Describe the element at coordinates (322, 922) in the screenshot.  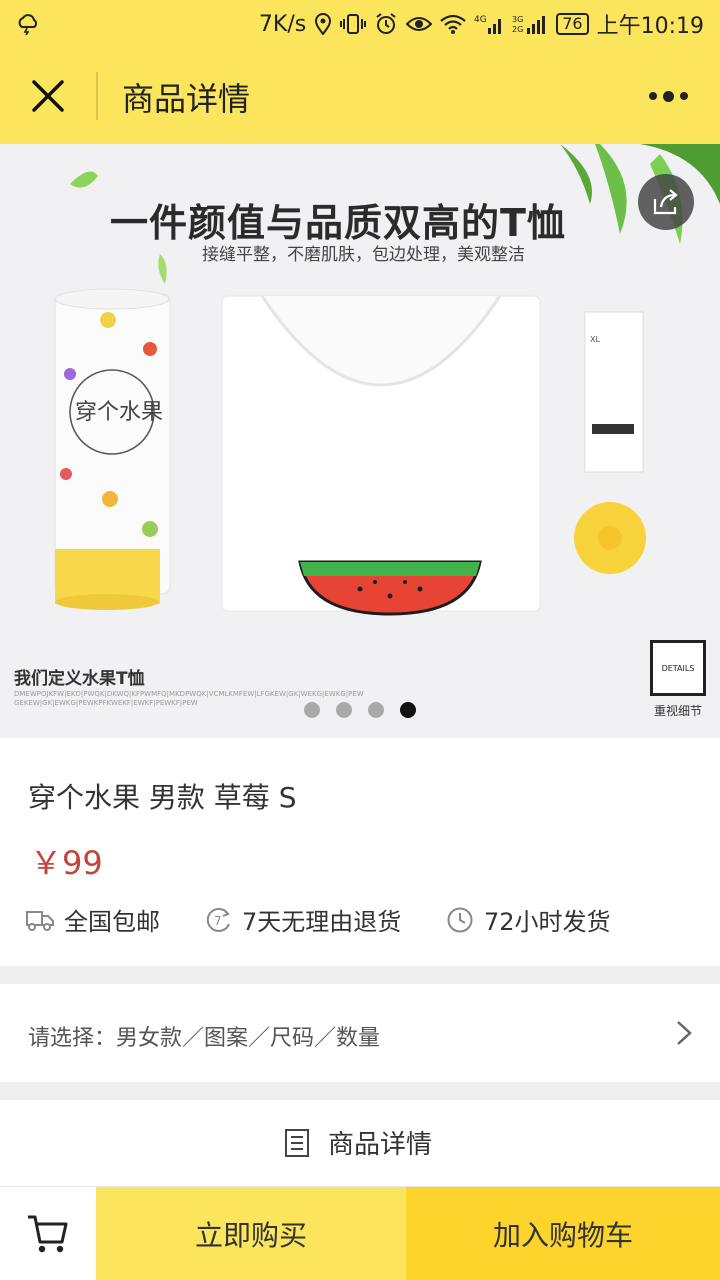
I see `feature-label: 7天无理由退货` at that location.